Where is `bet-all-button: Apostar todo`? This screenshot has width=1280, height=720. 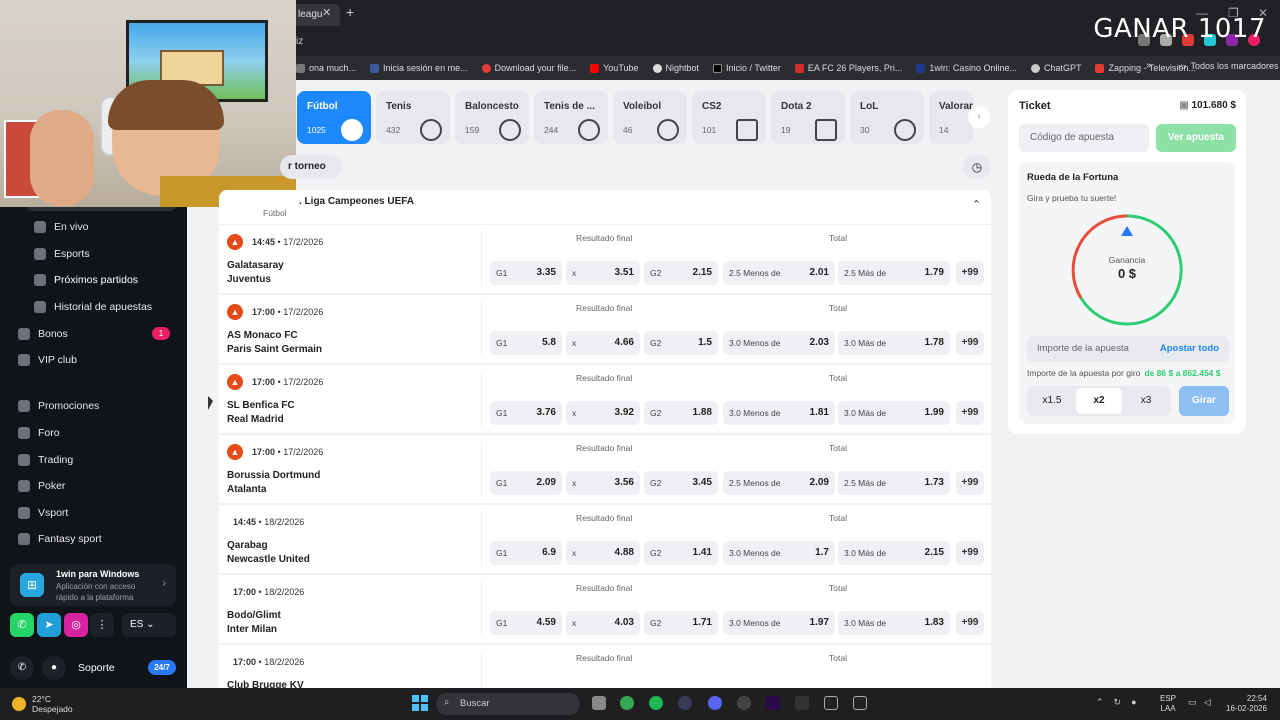
bet-all-button: Apostar todo is located at coordinates (1189, 348).